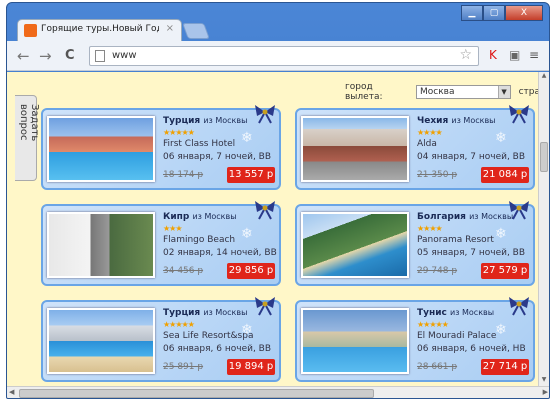  Describe the element at coordinates (545, 392) in the screenshot. I see `scroll-right-icon: ▶` at that location.